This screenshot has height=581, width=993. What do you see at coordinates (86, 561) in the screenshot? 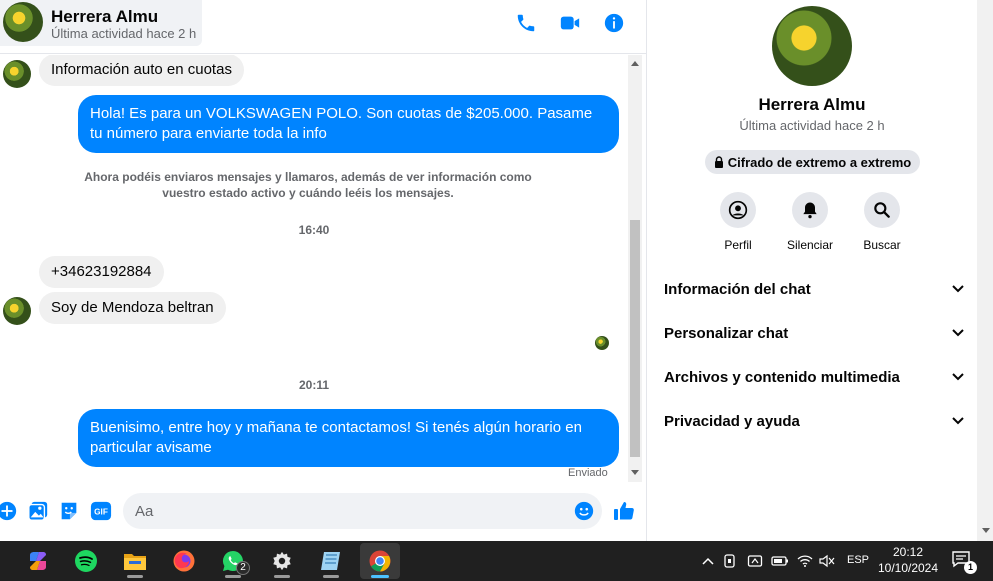
I see `spotify-icon` at bounding box center [86, 561].